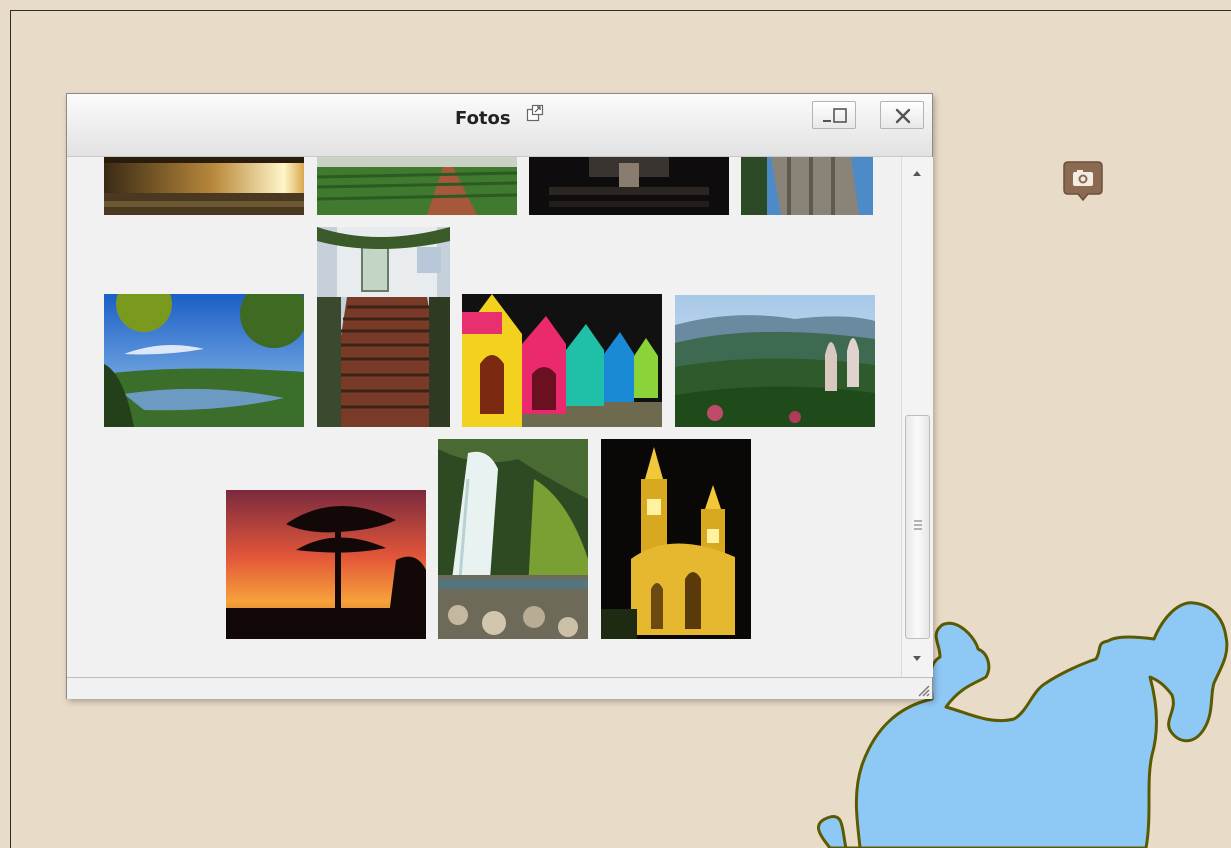 Image resolution: width=1231 pixels, height=848 pixels. What do you see at coordinates (483, 118) in the screenshot?
I see `dialog-title: Fotos` at bounding box center [483, 118].